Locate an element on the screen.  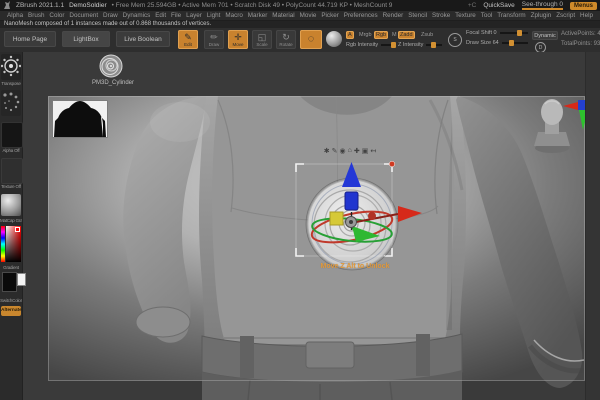
indicator-icon: +C is located at coordinates (472, 5).